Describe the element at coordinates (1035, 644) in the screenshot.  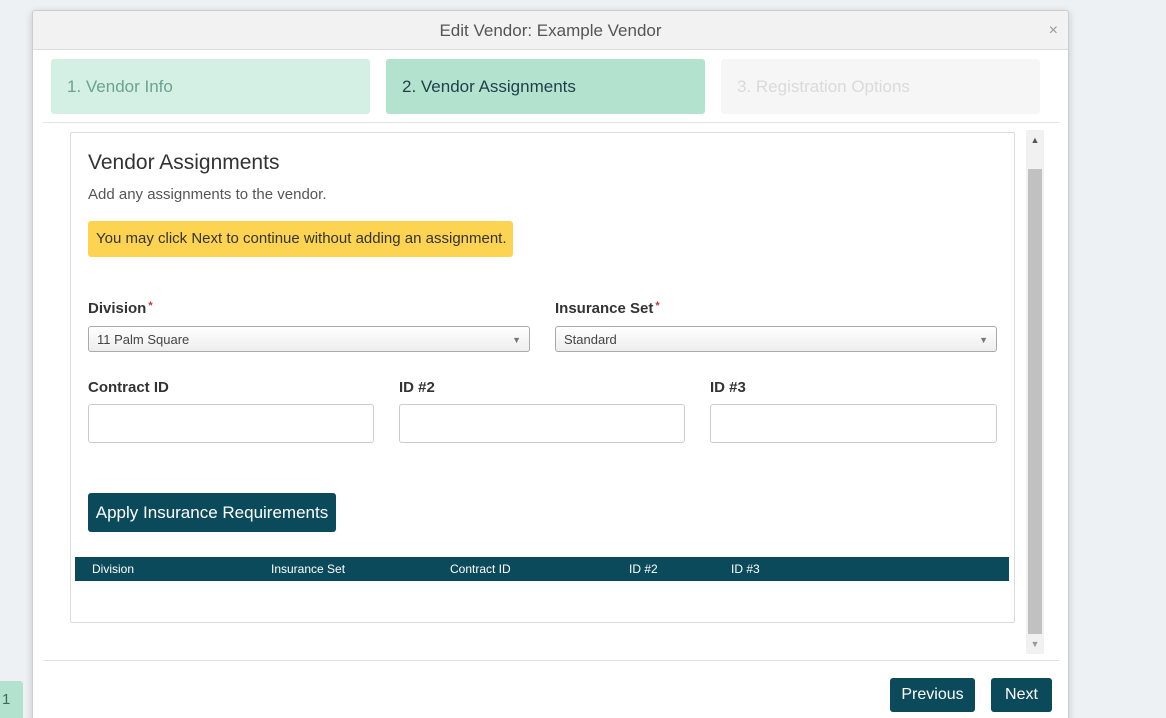
I see `scroll-down-icon: ▼` at that location.